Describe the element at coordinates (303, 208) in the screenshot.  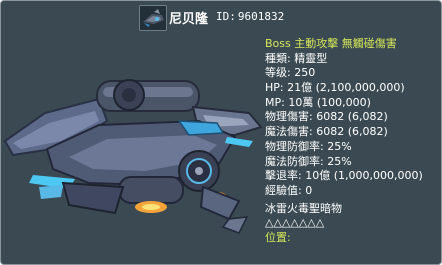
I see `element-names: 冰雷火毒聖暗物` at that location.